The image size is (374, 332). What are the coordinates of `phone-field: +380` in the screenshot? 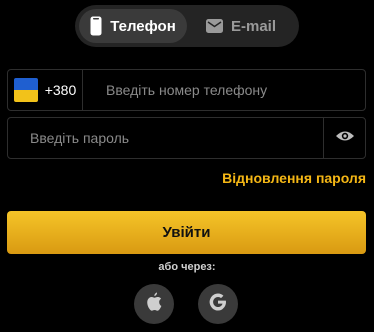 It's located at (186, 90).